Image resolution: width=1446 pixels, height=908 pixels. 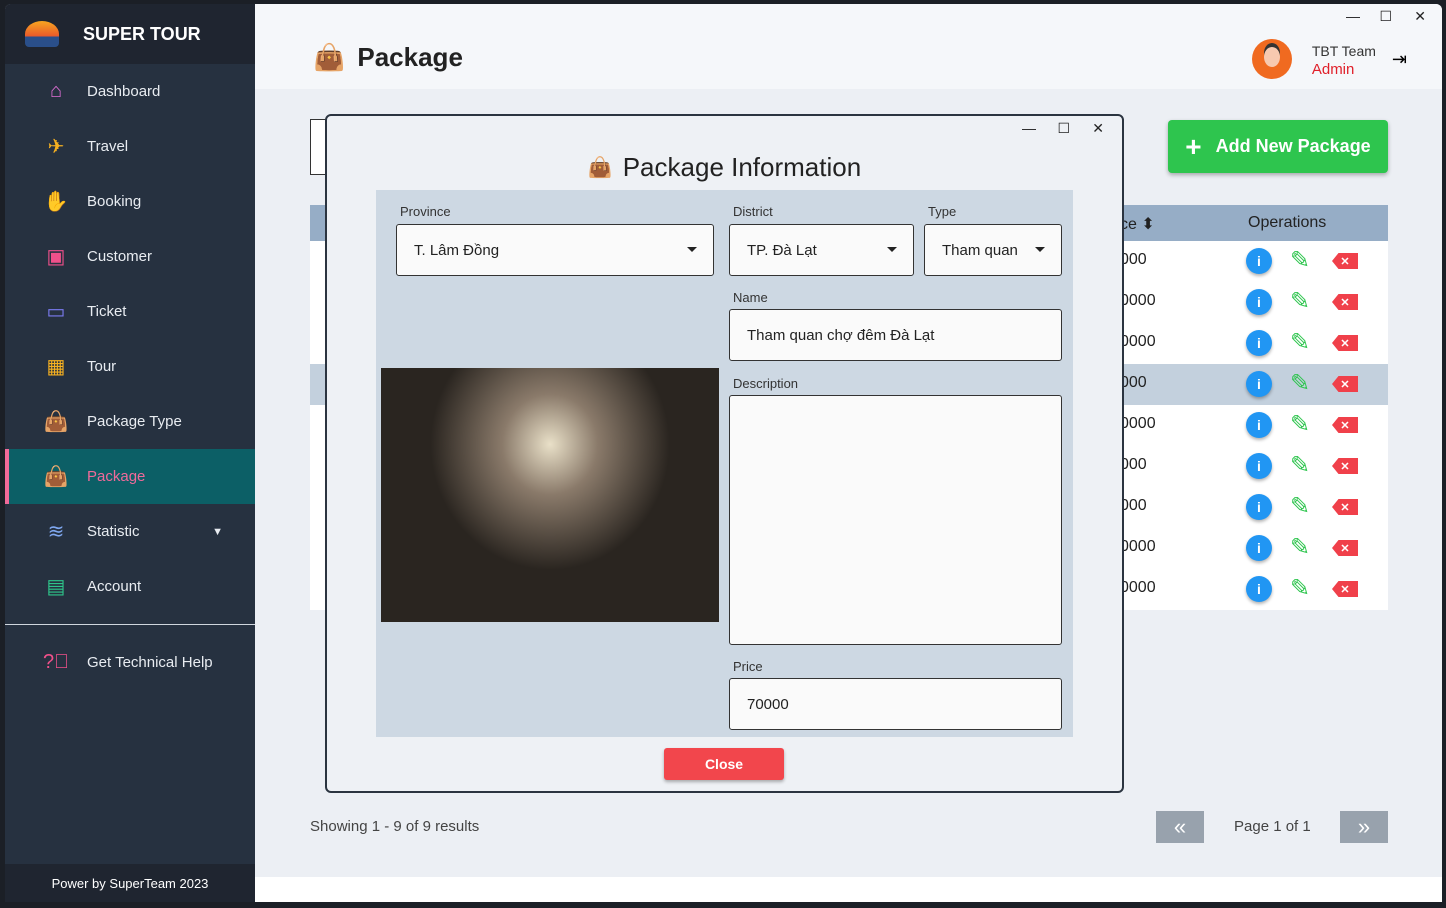 What do you see at coordinates (130, 366) in the screenshot?
I see `sidebar-item-tour: ▦ Tour` at bounding box center [130, 366].